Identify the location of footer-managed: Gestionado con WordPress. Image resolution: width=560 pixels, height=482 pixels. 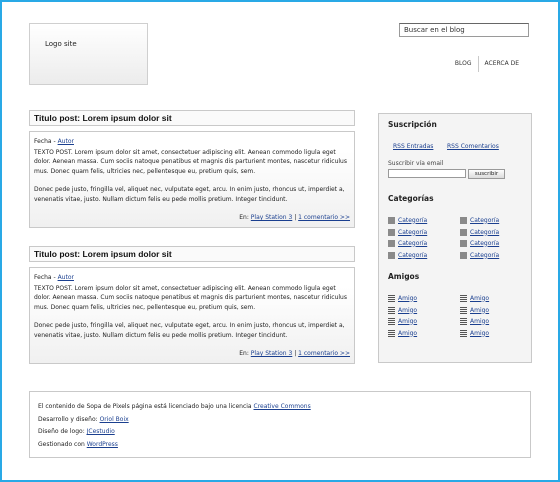
(78, 444).